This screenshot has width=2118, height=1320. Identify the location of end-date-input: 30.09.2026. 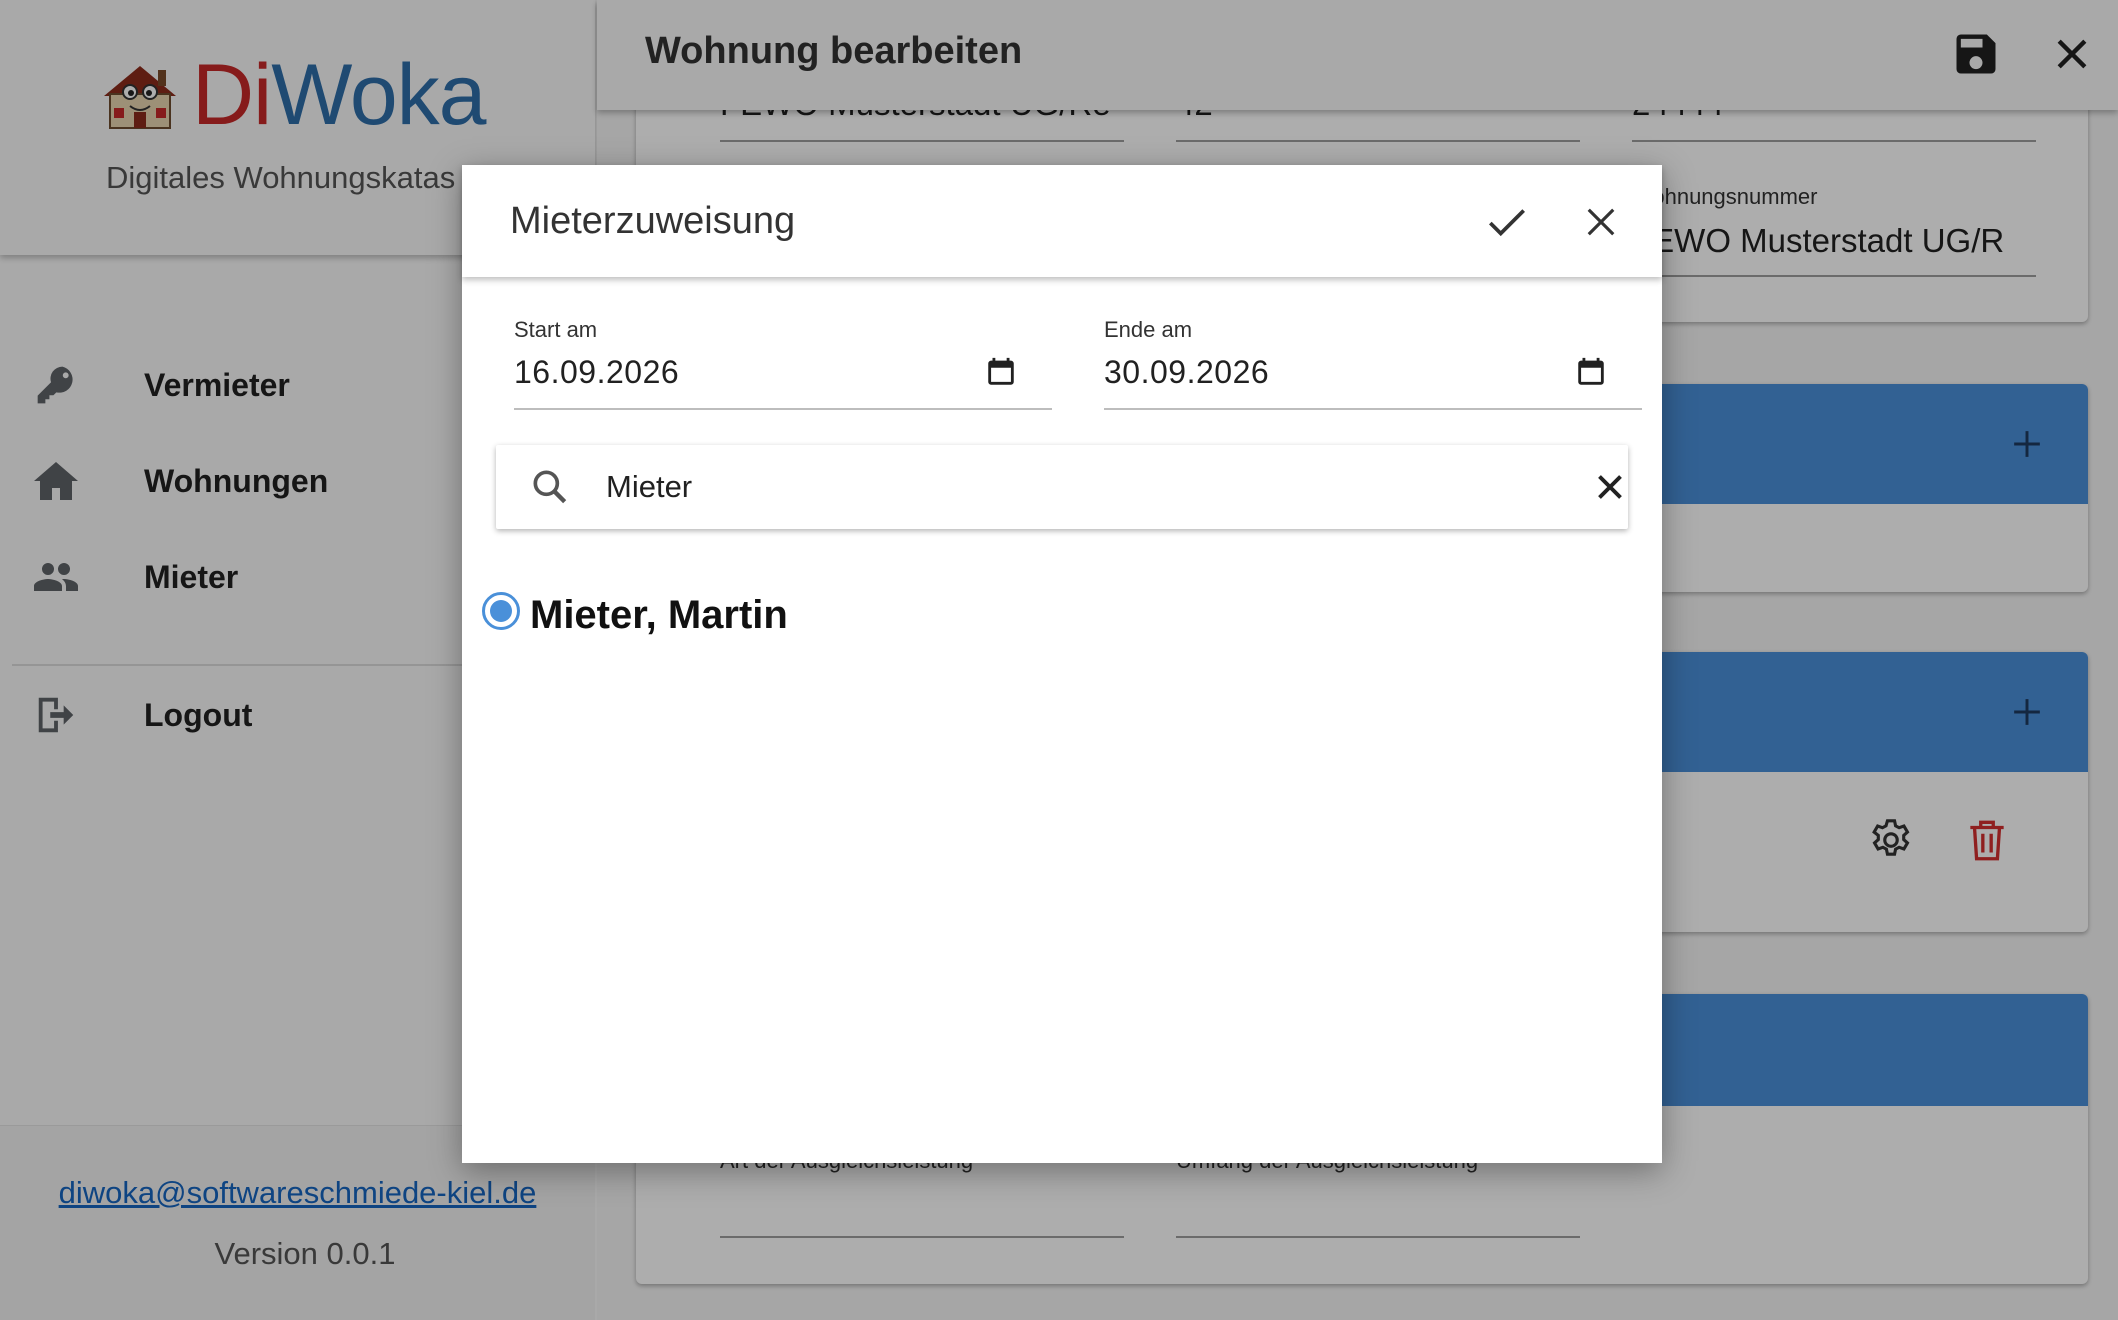
(1186, 372).